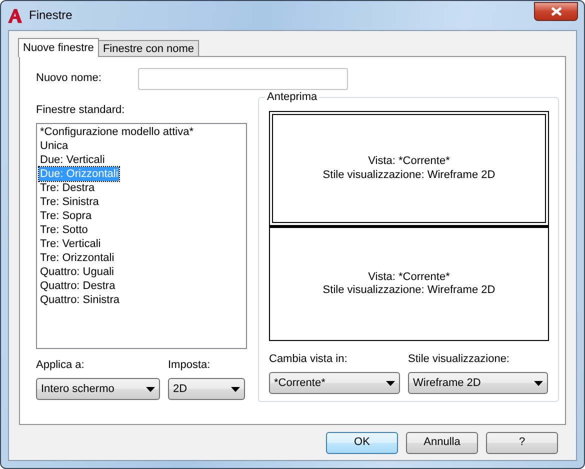  What do you see at coordinates (362, 443) in the screenshot?
I see `dialog-button: OK` at bounding box center [362, 443].